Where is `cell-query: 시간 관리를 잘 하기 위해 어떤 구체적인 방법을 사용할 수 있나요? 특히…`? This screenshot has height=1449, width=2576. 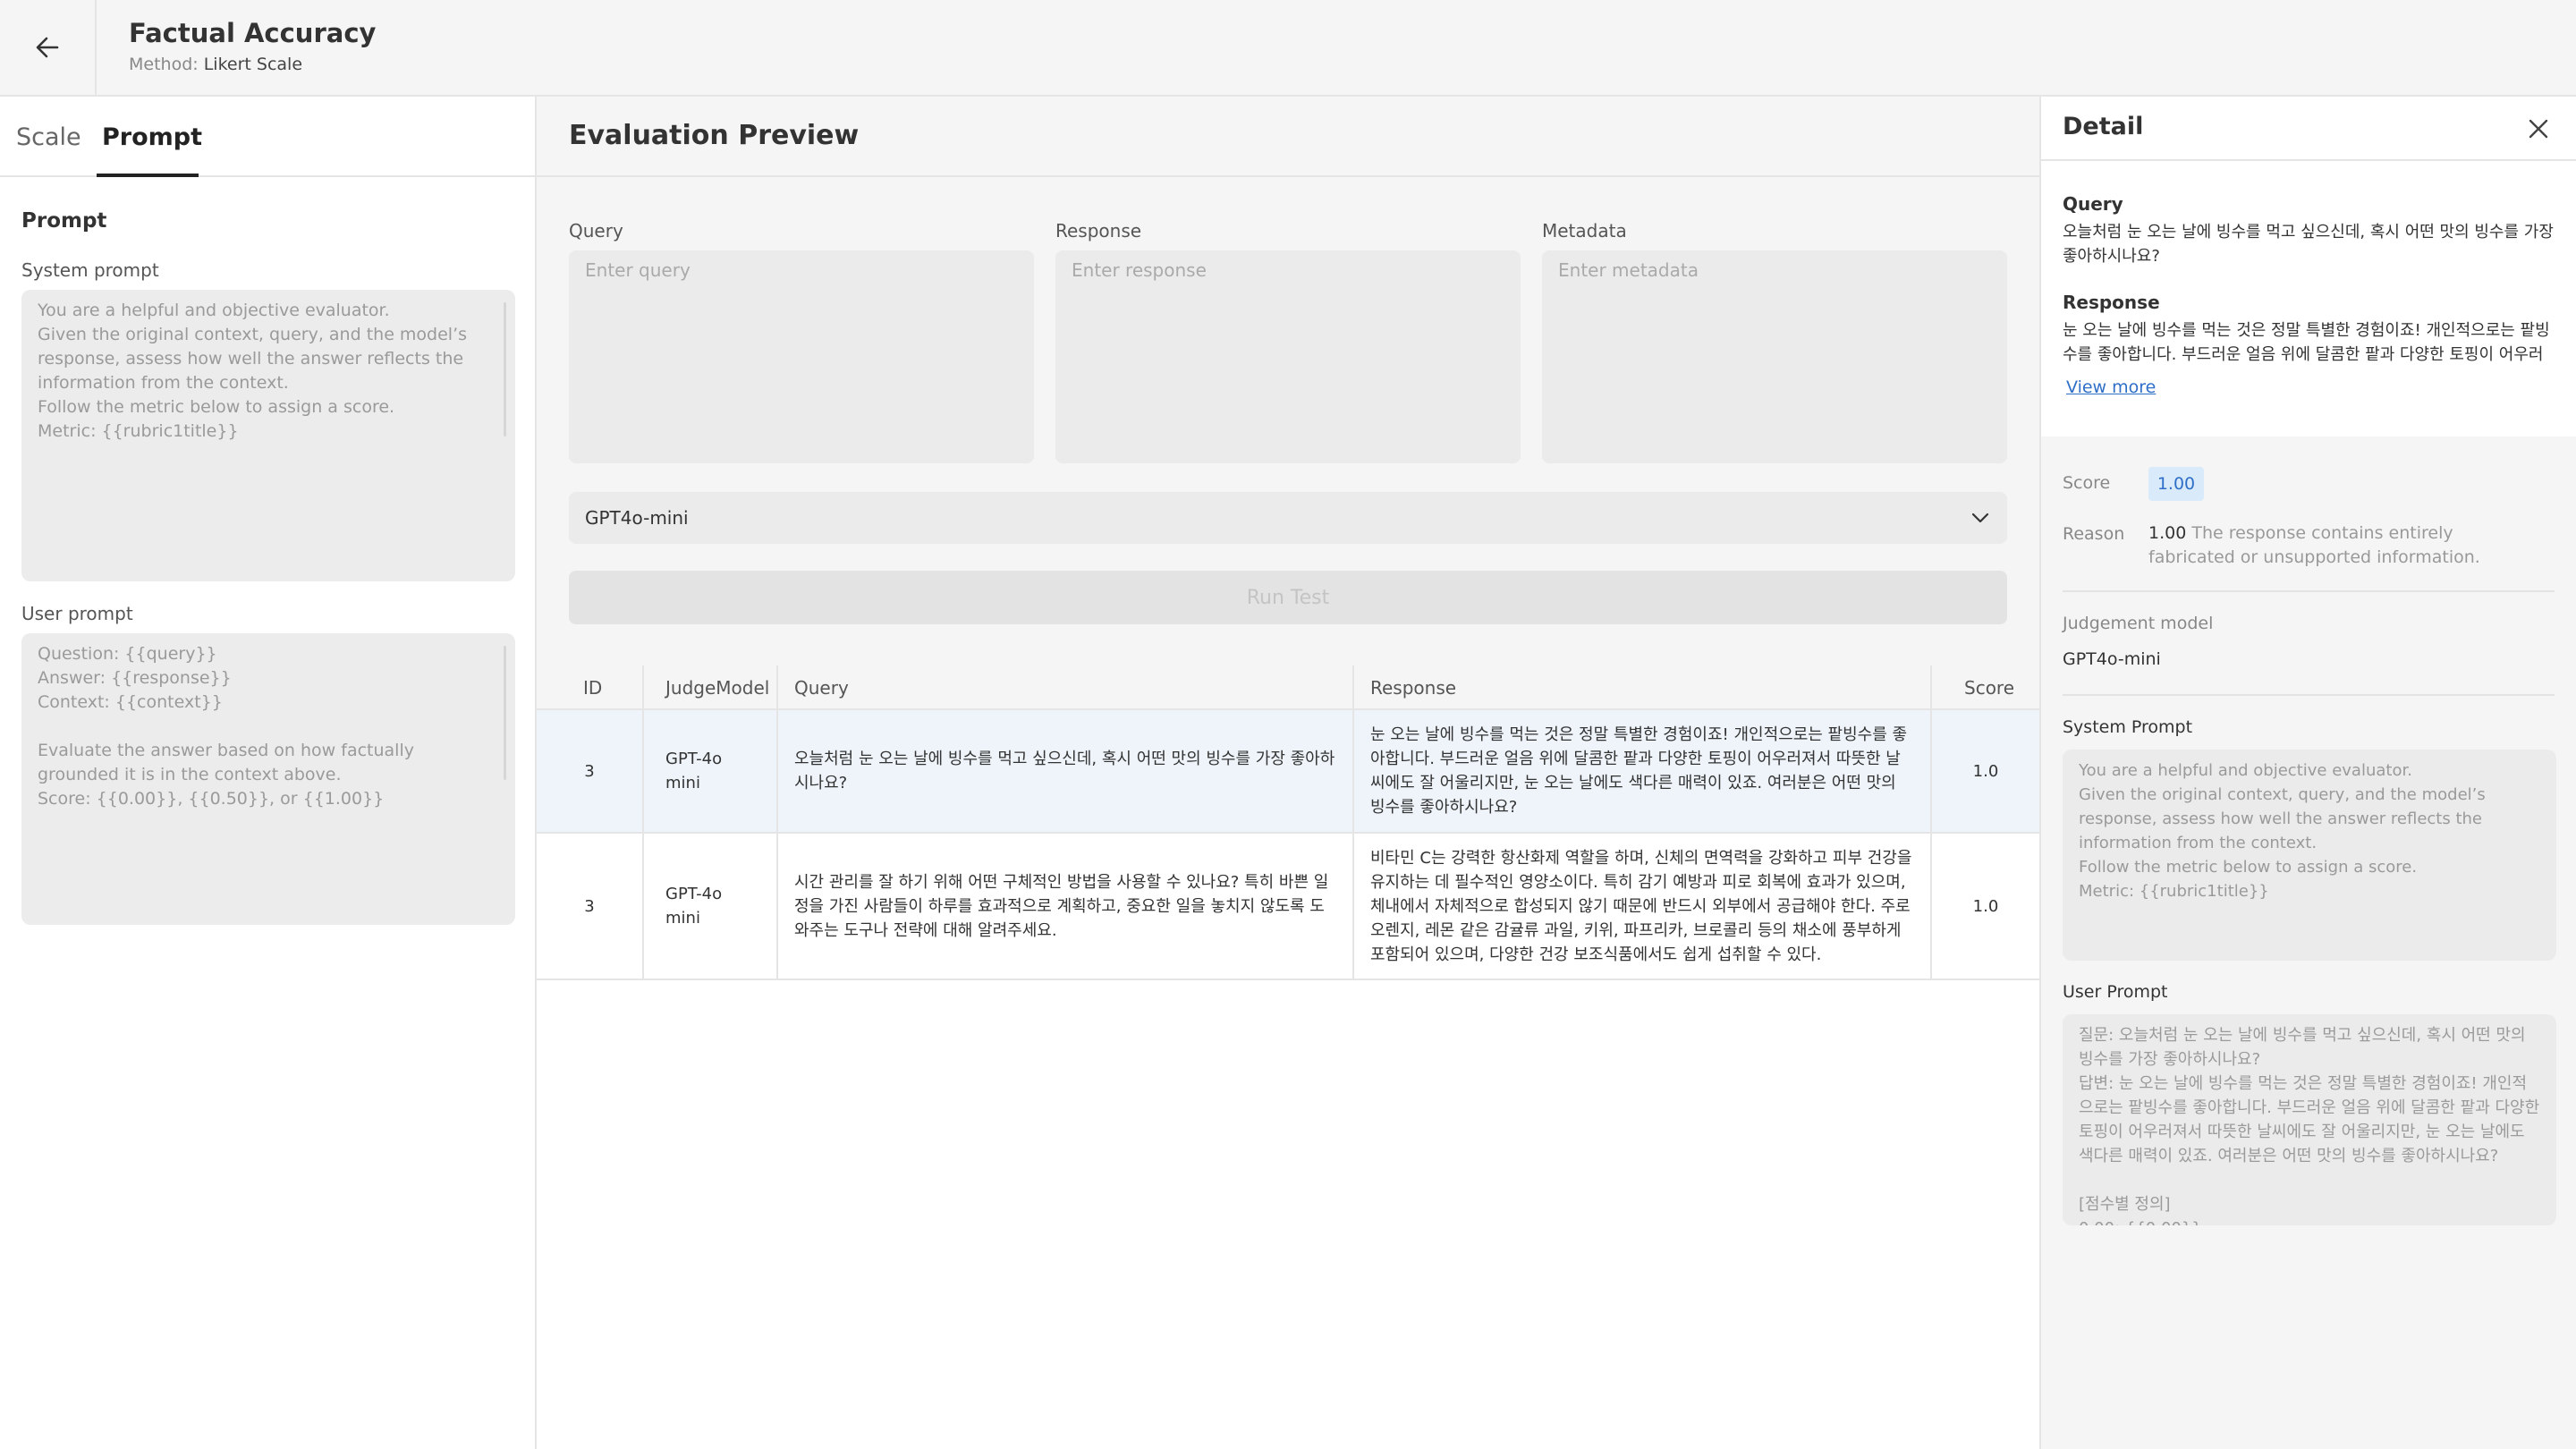
cell-query: 시간 관리를 잘 하기 위해 어떤 구체적인 방법을 사용할 수 있나요? 특히… is located at coordinates (1066, 906).